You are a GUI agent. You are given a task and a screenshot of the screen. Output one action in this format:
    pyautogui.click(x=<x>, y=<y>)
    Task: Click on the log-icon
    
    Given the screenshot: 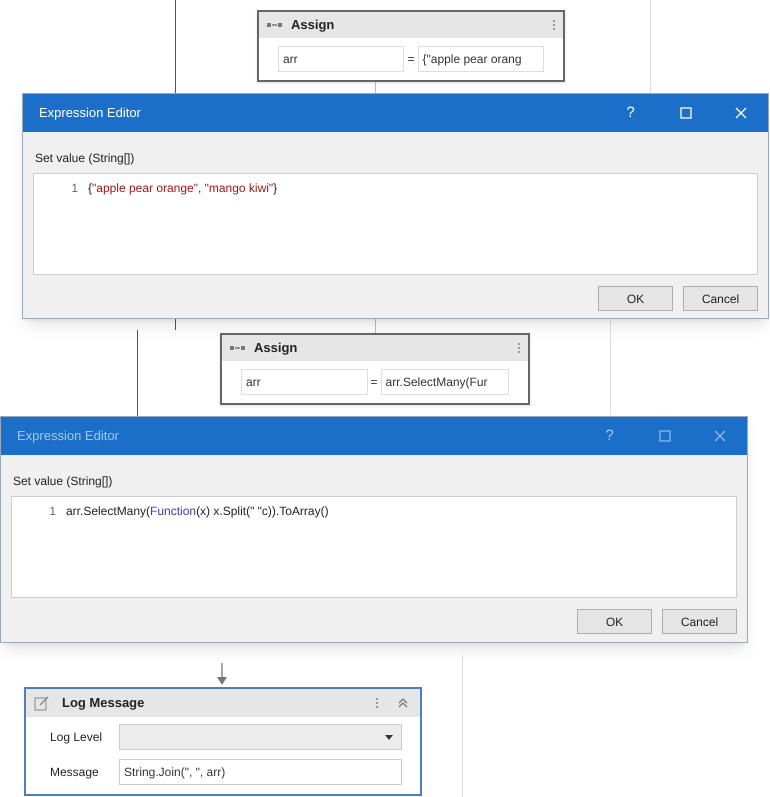 What is the action you would take?
    pyautogui.click(x=42, y=703)
    